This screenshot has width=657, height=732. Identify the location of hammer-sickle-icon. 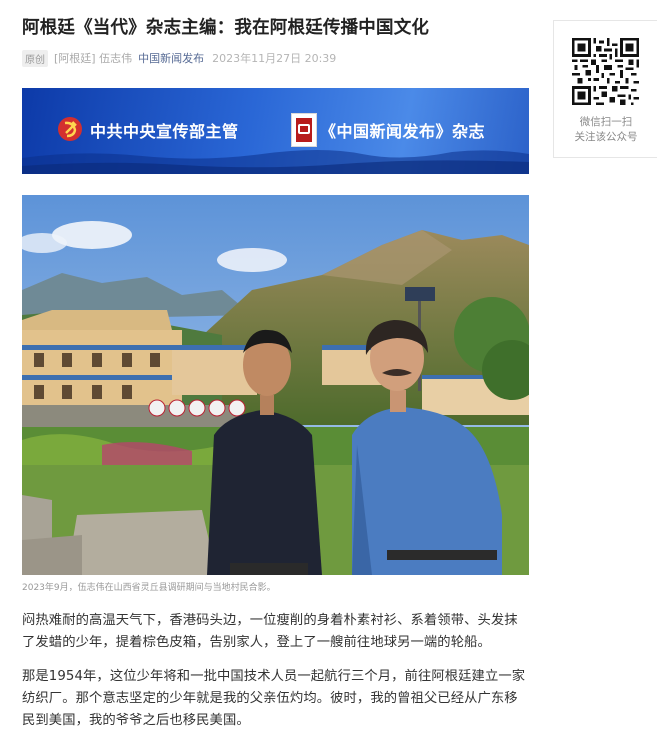
(70, 129).